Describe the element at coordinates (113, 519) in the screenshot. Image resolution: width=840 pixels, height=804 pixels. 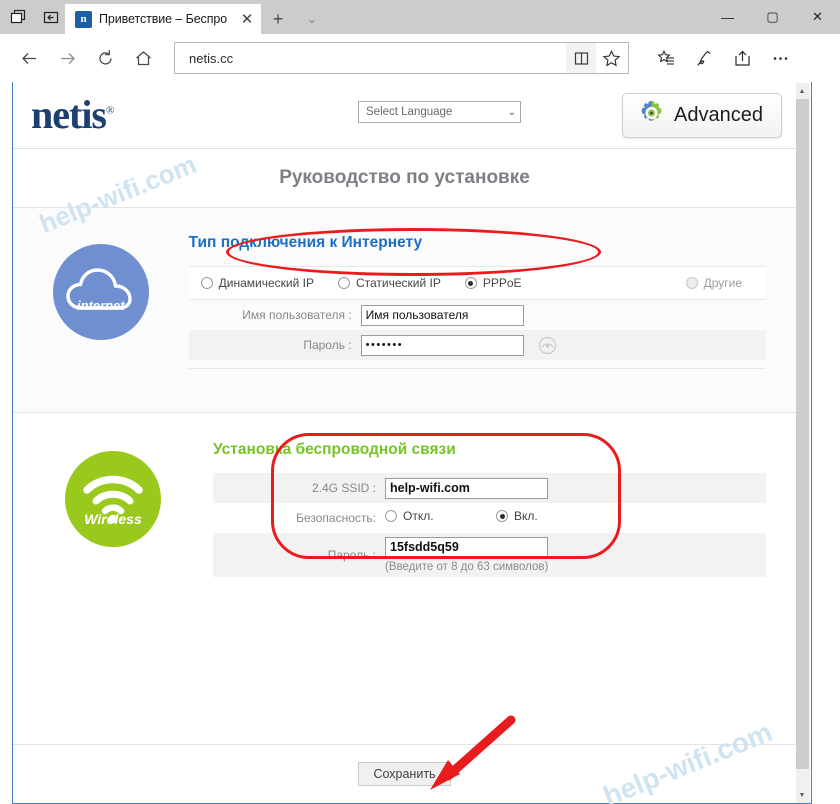
I see `wireless-icon-caption: Wireless` at that location.